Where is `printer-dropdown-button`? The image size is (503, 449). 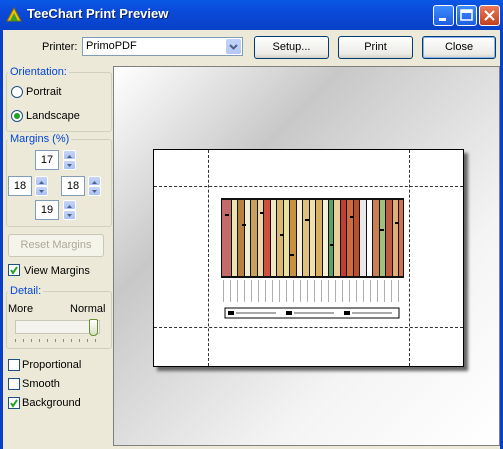 printer-dropdown-button is located at coordinates (233, 46).